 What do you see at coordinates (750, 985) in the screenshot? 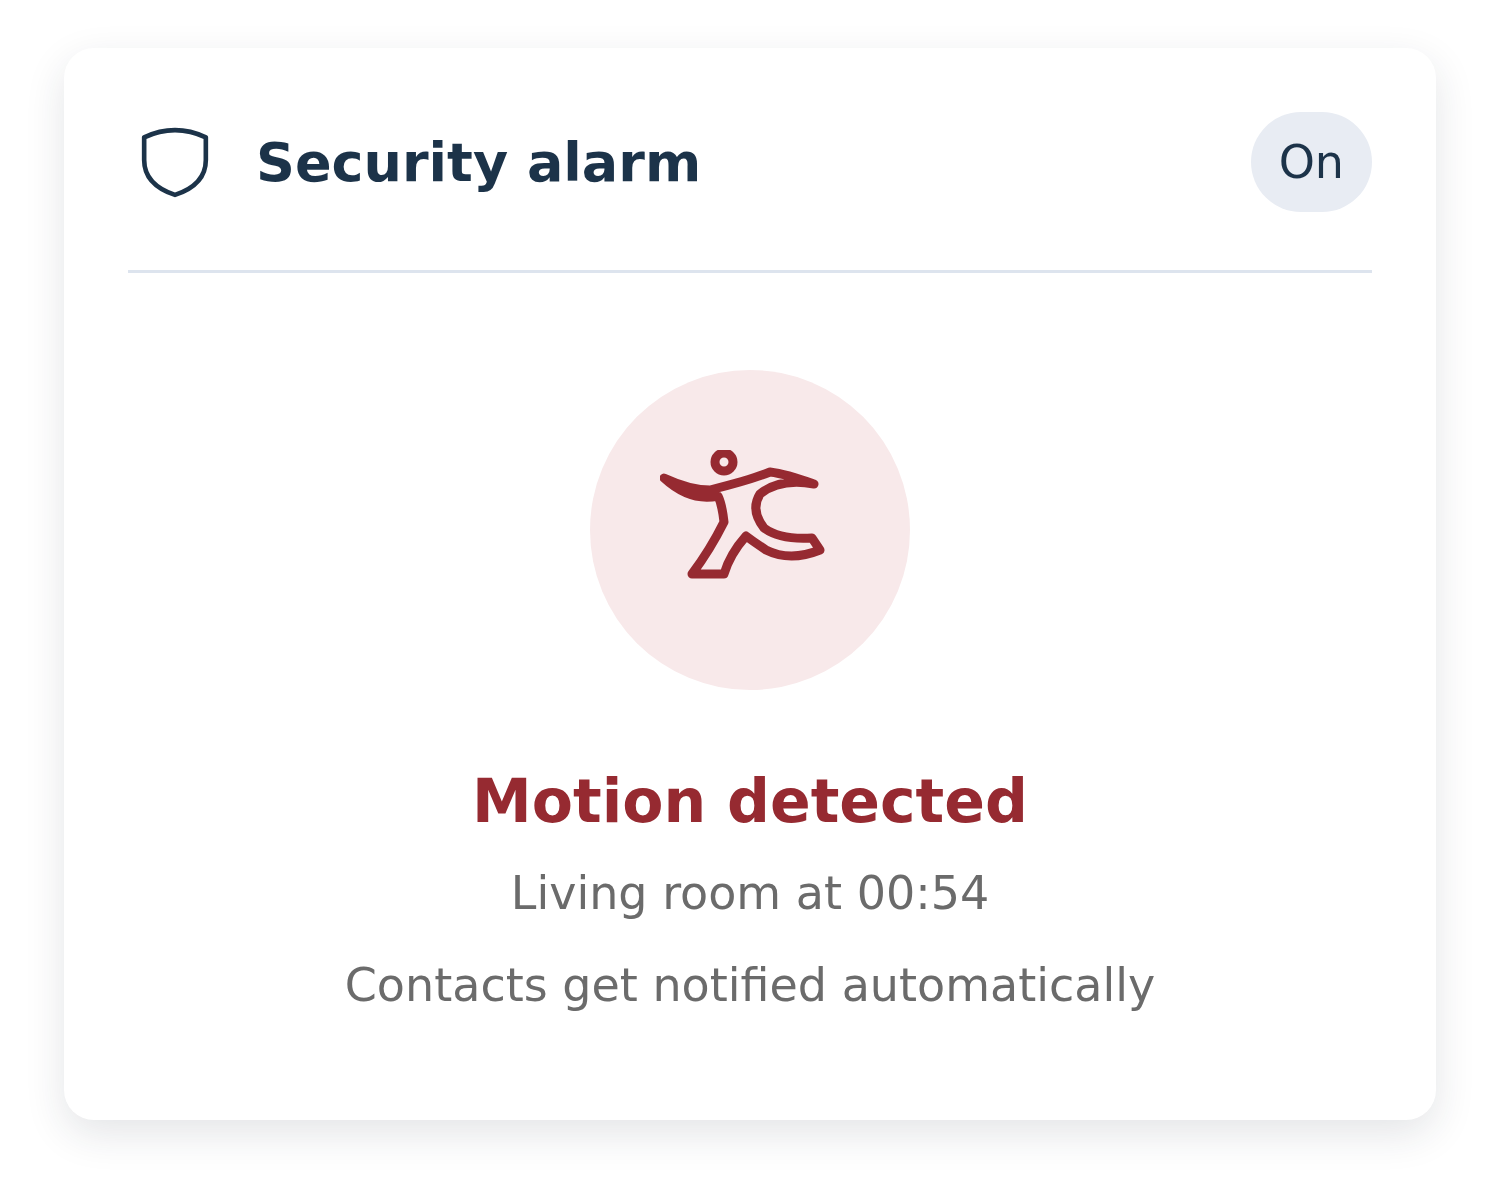
I see `alert-note: Contacts get notified automatically` at bounding box center [750, 985].